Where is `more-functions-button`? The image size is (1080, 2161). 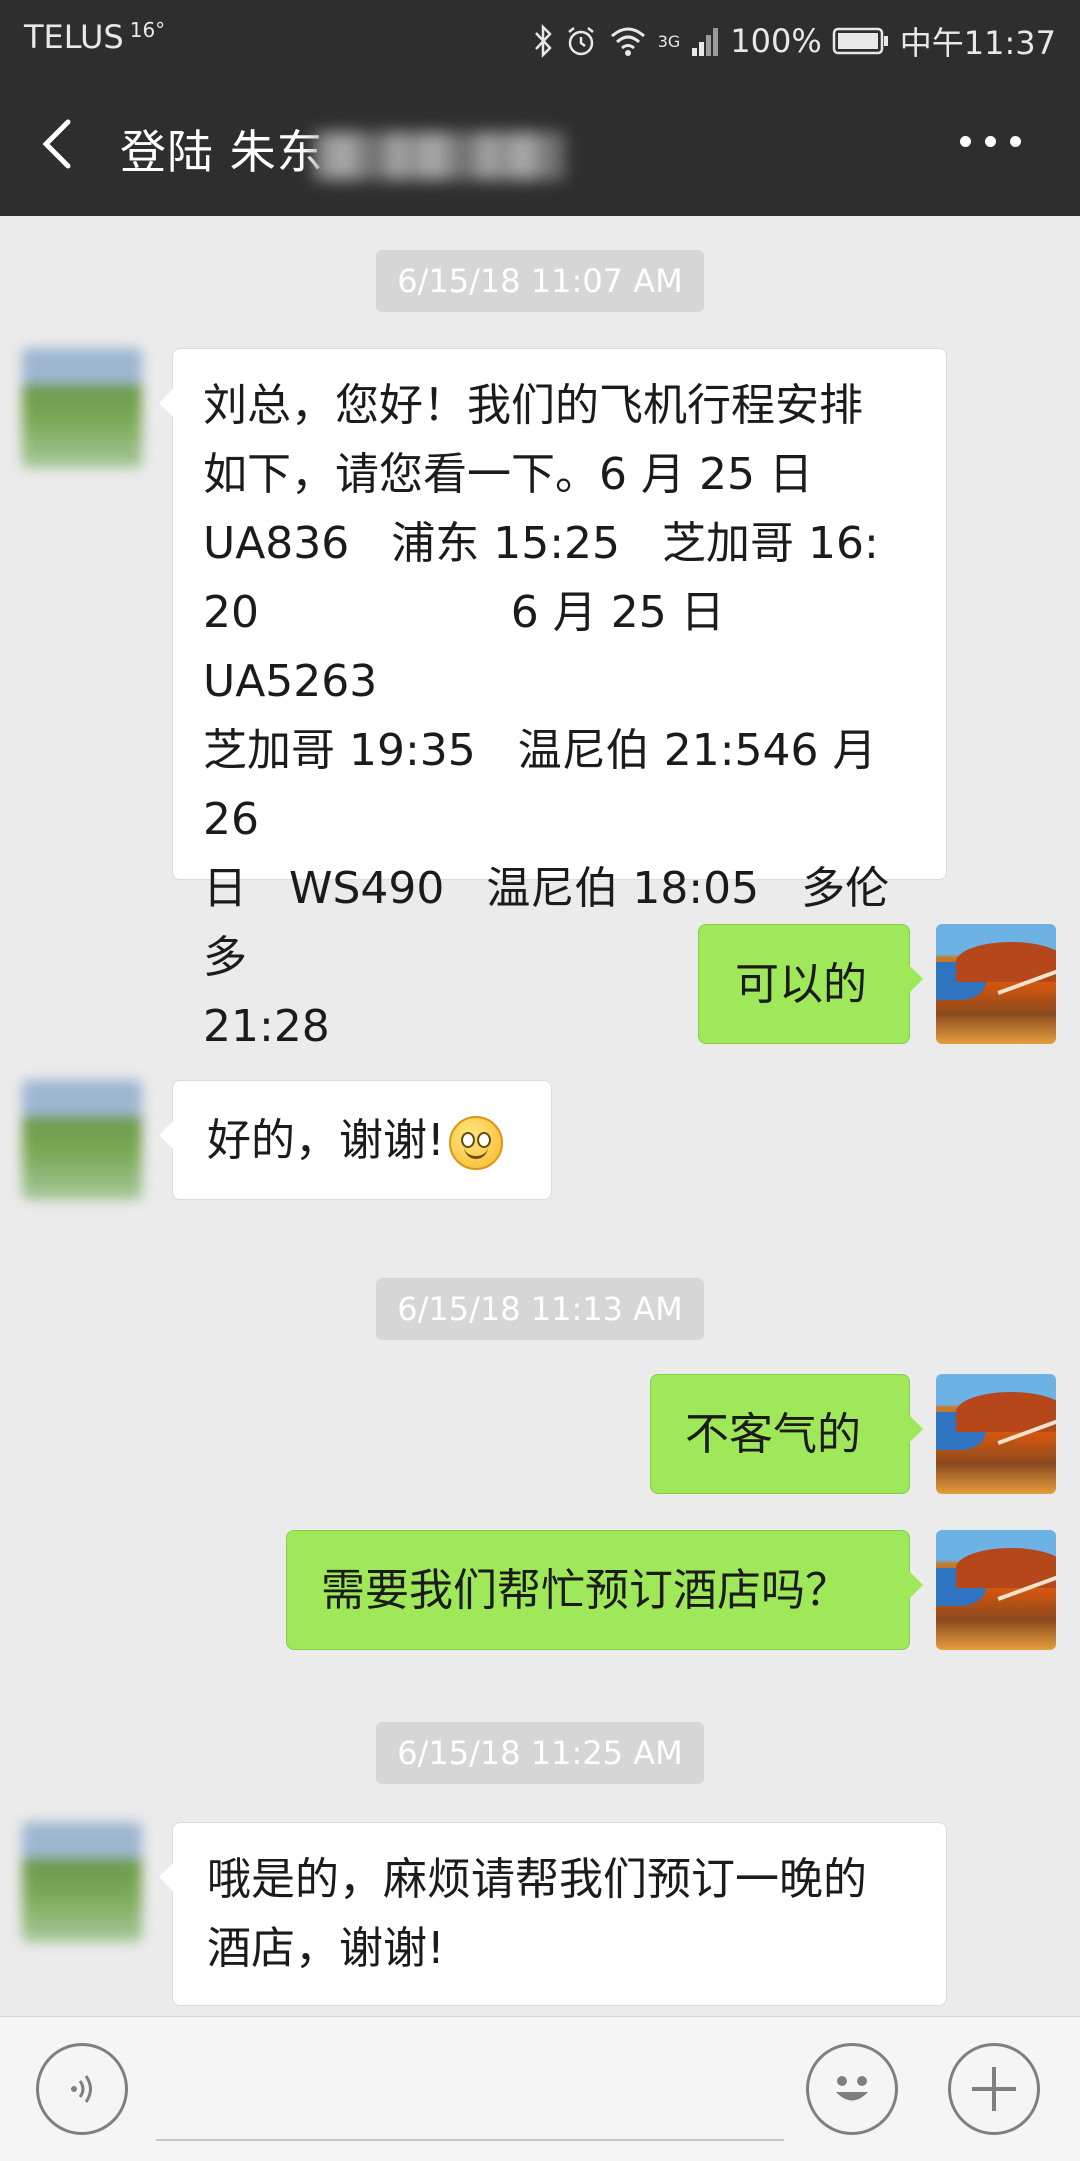
more-functions-button is located at coordinates (994, 2089).